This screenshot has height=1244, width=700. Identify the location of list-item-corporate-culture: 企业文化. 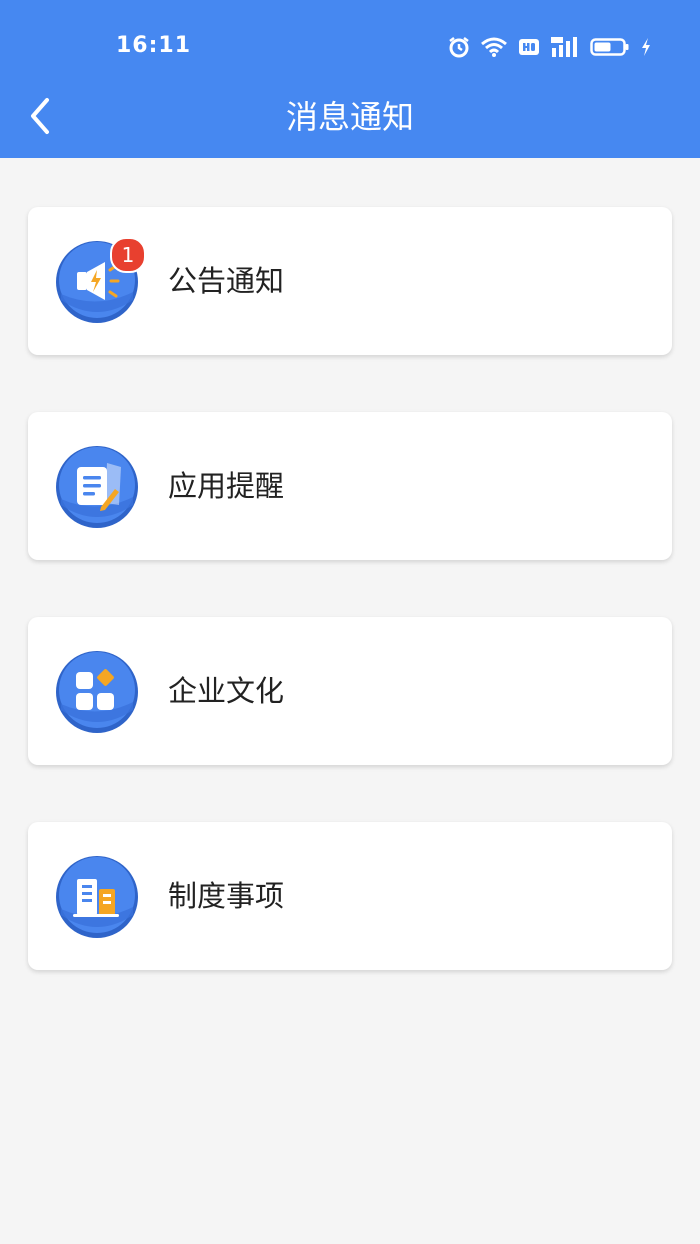
(350, 691).